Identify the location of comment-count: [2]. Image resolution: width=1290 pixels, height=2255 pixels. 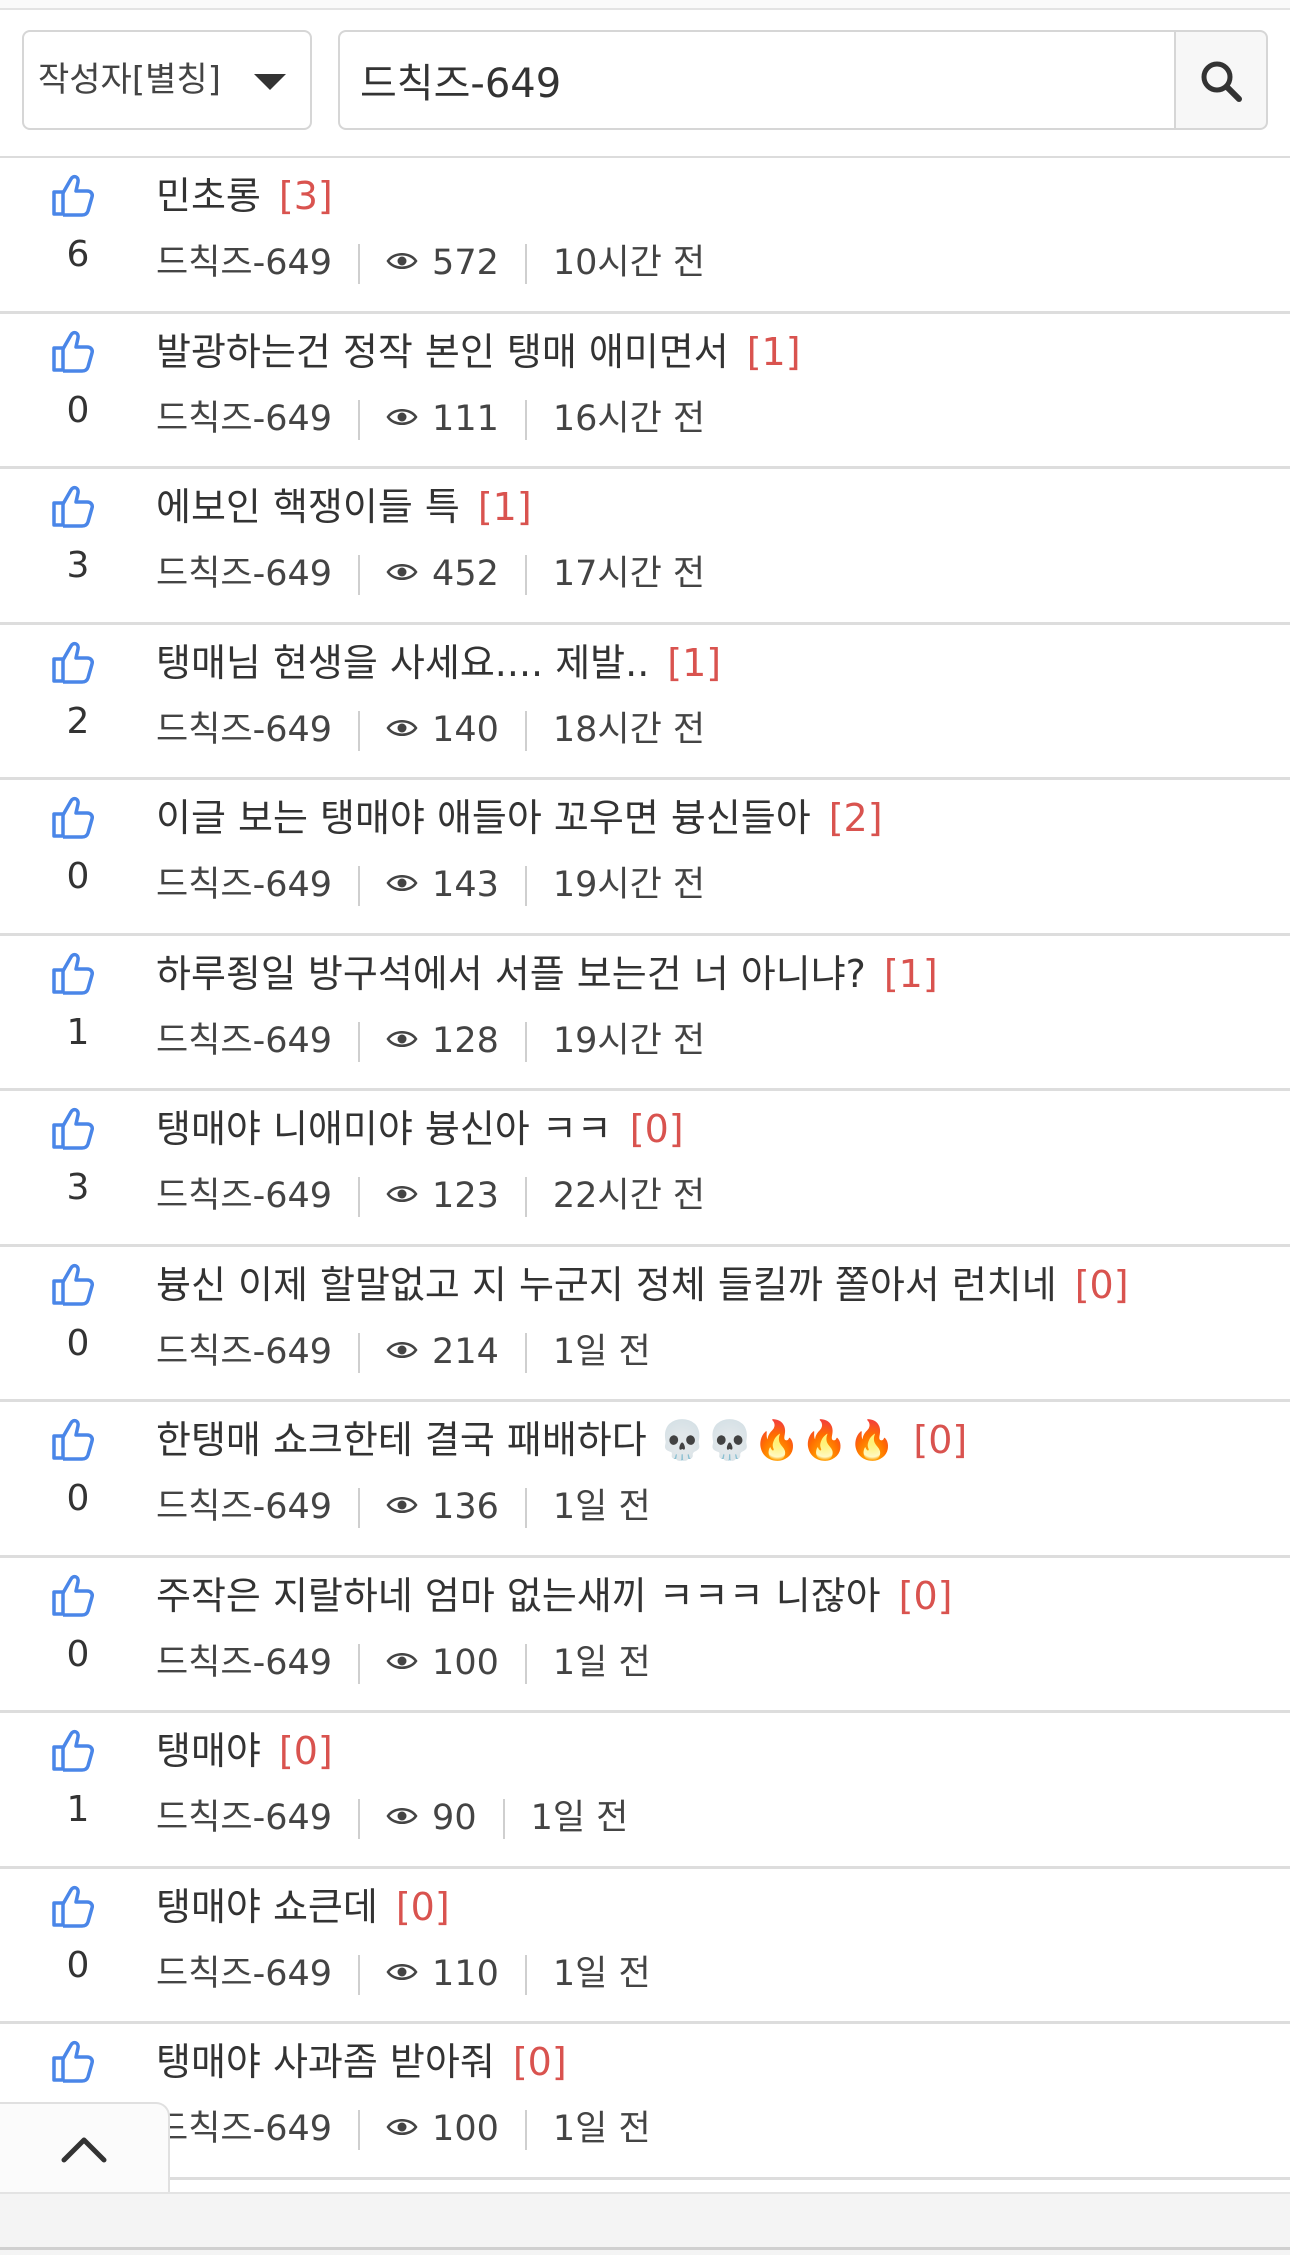
(855, 818).